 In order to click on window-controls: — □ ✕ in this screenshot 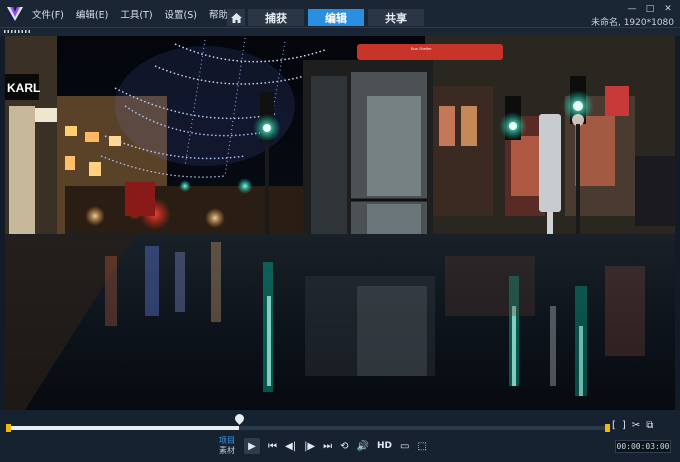, I will do `click(650, 9)`.